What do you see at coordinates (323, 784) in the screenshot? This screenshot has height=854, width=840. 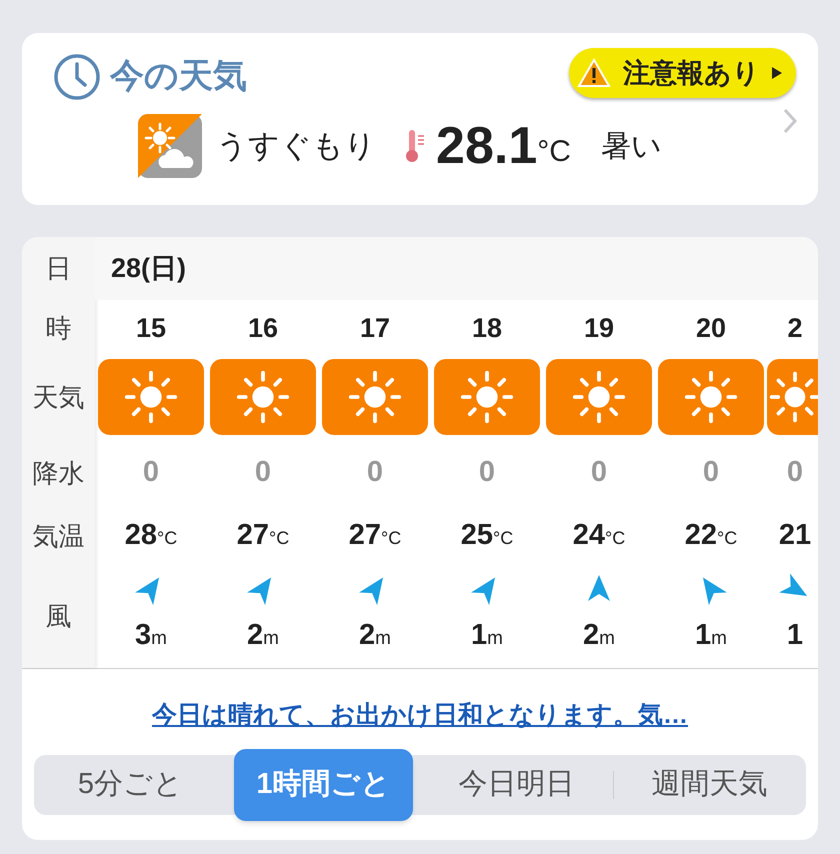 I see `view-tab: 1時間ごと` at bounding box center [323, 784].